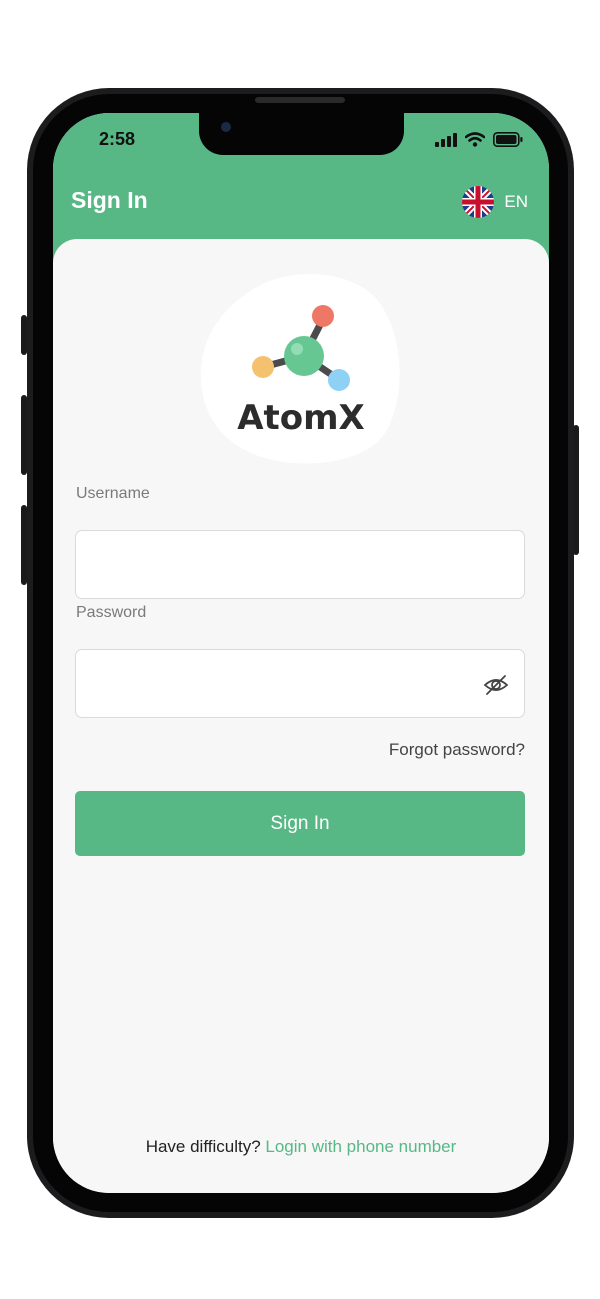 The width and height of the screenshot is (600, 1299). What do you see at coordinates (301, 367) in the screenshot?
I see `app-logo: AtomX` at bounding box center [301, 367].